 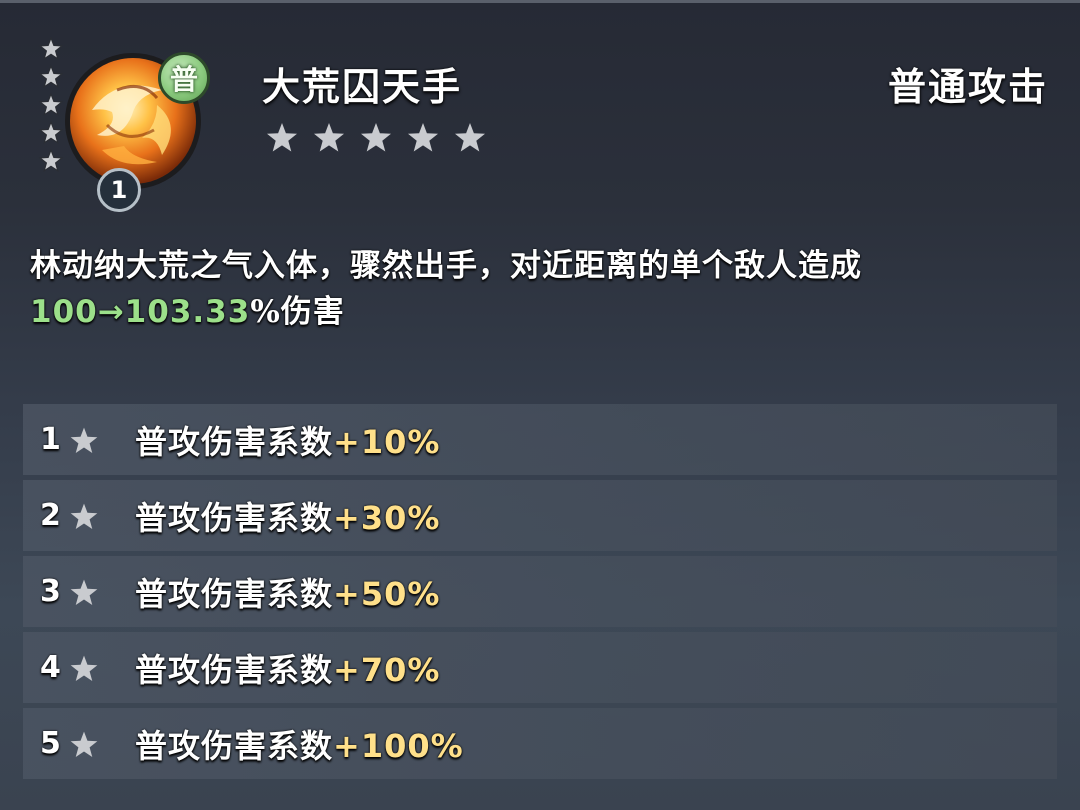 What do you see at coordinates (50, 515) in the screenshot?
I see `upgrade-star-number: 2` at bounding box center [50, 515].